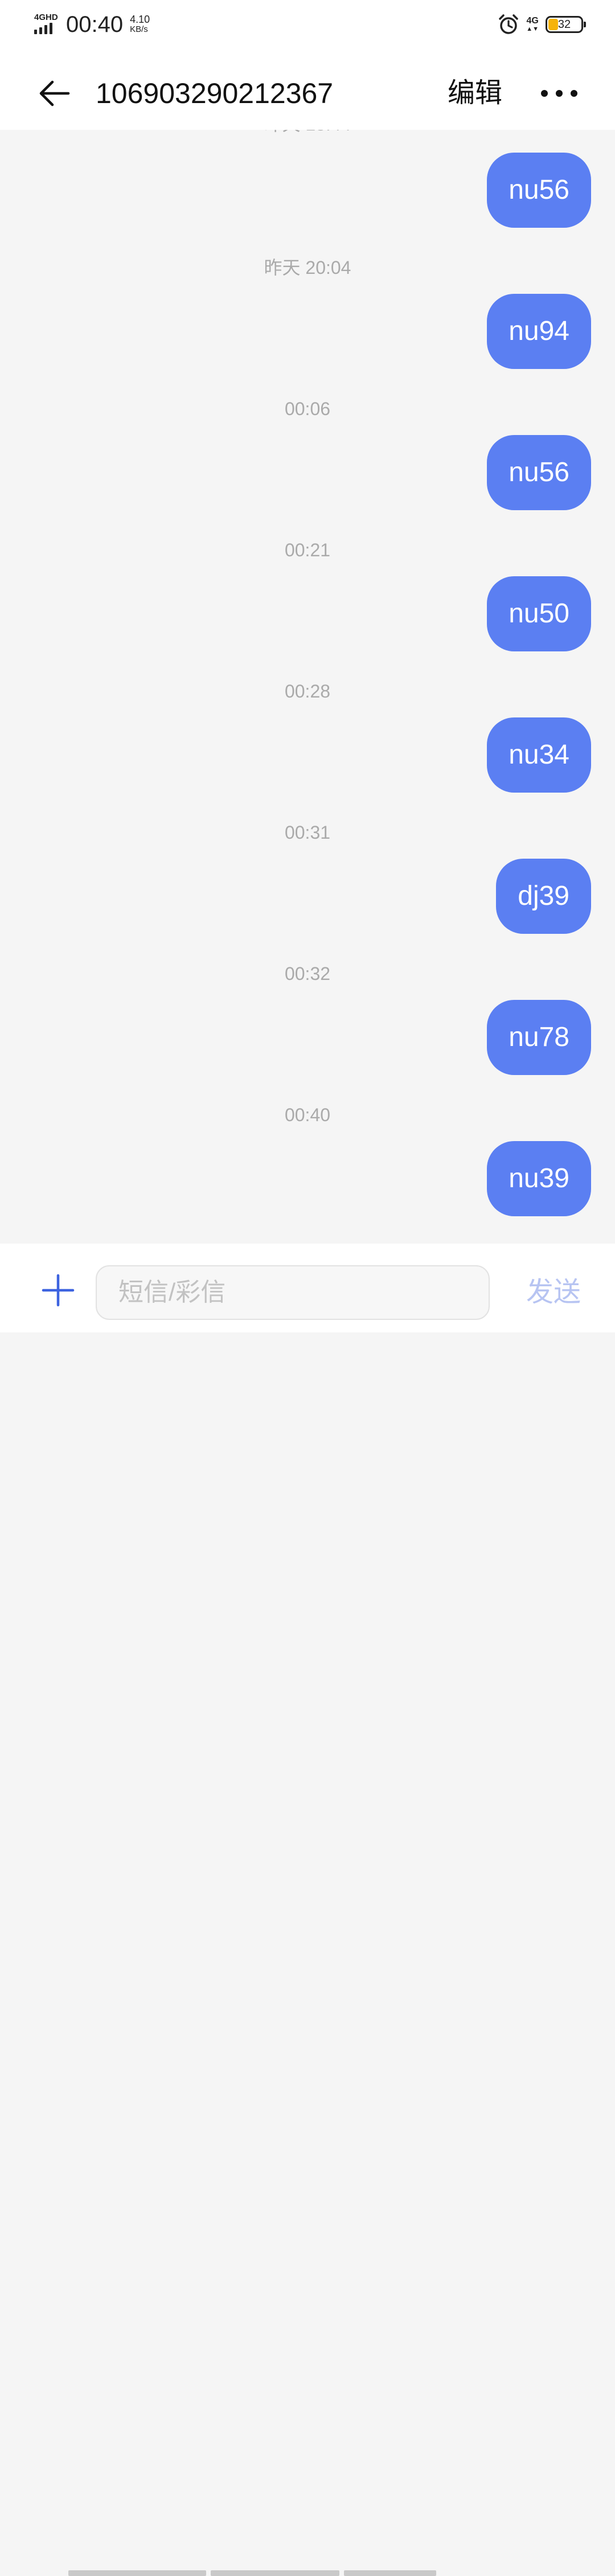 The image size is (615, 2576). I want to click on signal-icon: 4GHD, so click(46, 24).